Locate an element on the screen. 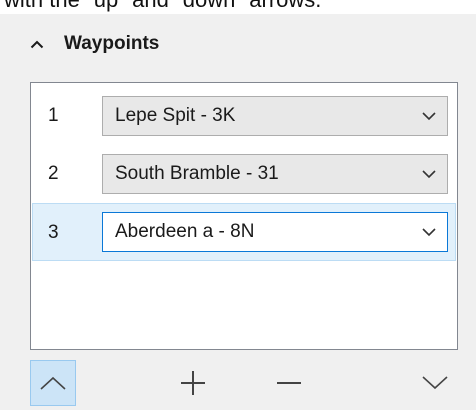 Image resolution: width=476 pixels, height=410 pixels. caption-text: with the "up" and "down" arrows. is located at coordinates (162, 6).